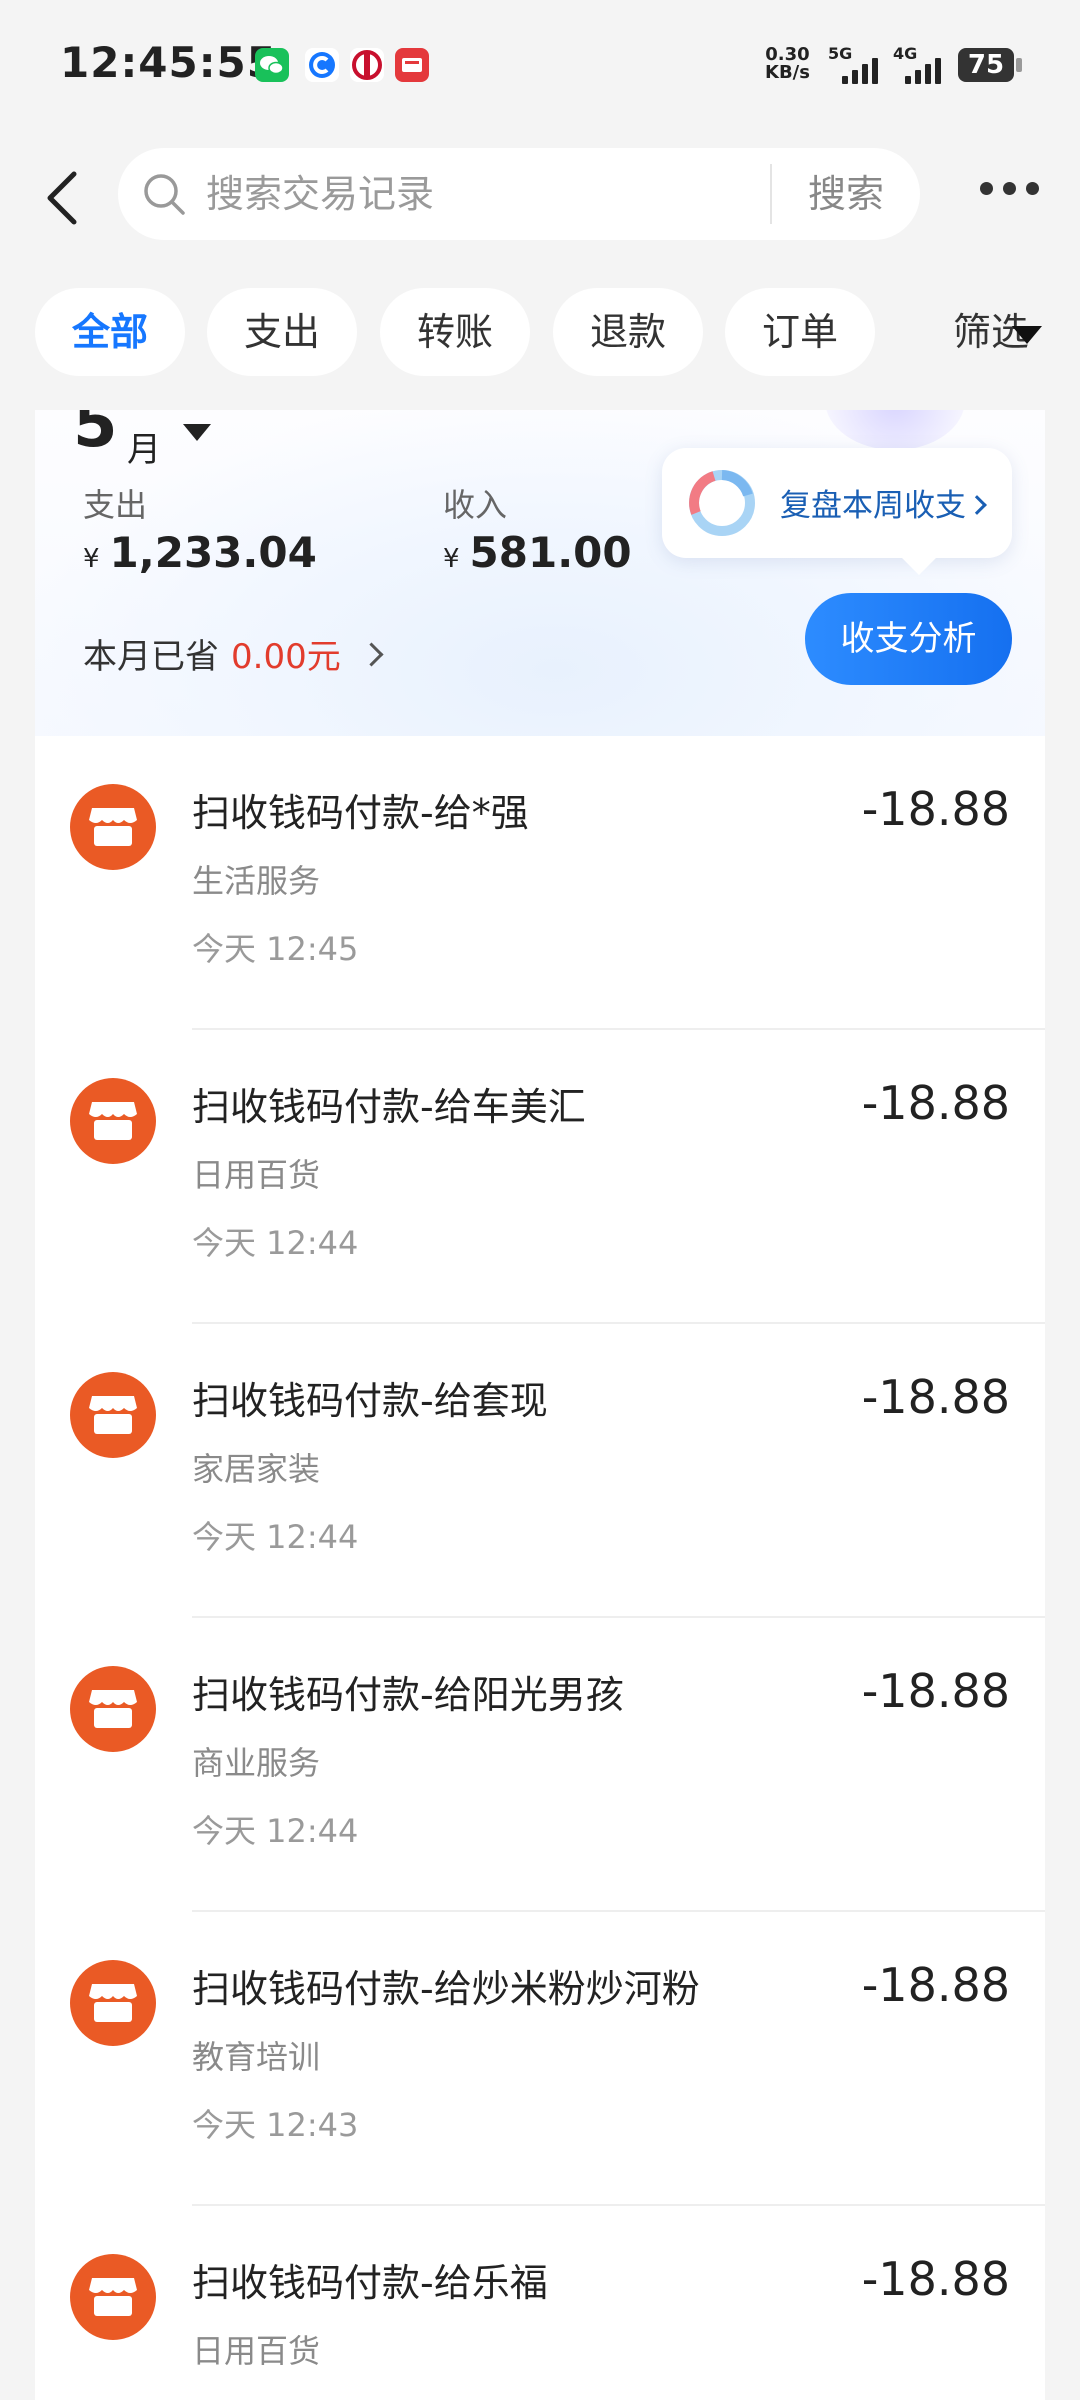 This screenshot has width=1080, height=2400. I want to click on transaction-title: 扫收钱码付款-给炒米粉炒河粉, so click(446, 1989).